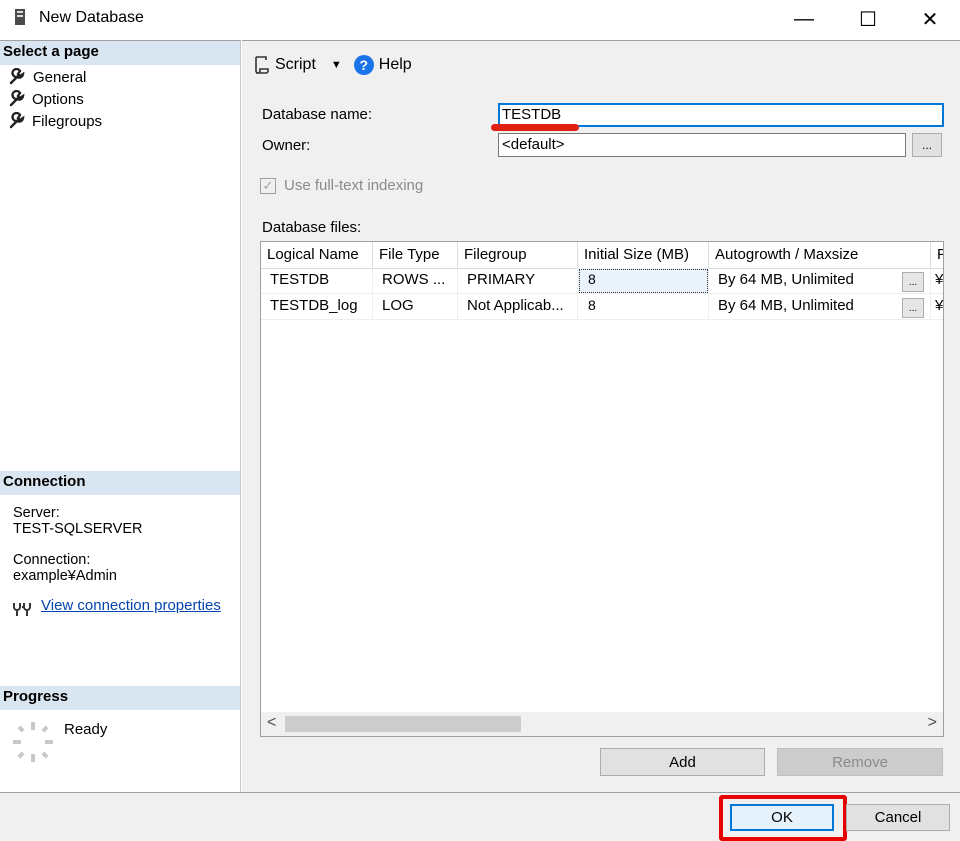 This screenshot has height=841, width=960. Describe the element at coordinates (120, 698) in the screenshot. I see `progress-header: Progress` at that location.